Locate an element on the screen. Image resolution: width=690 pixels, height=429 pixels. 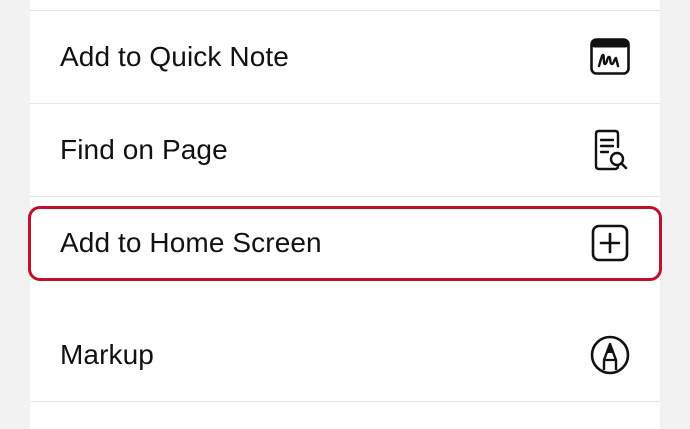
menu-item-label: Add to Home Screen is located at coordinates (191, 242).